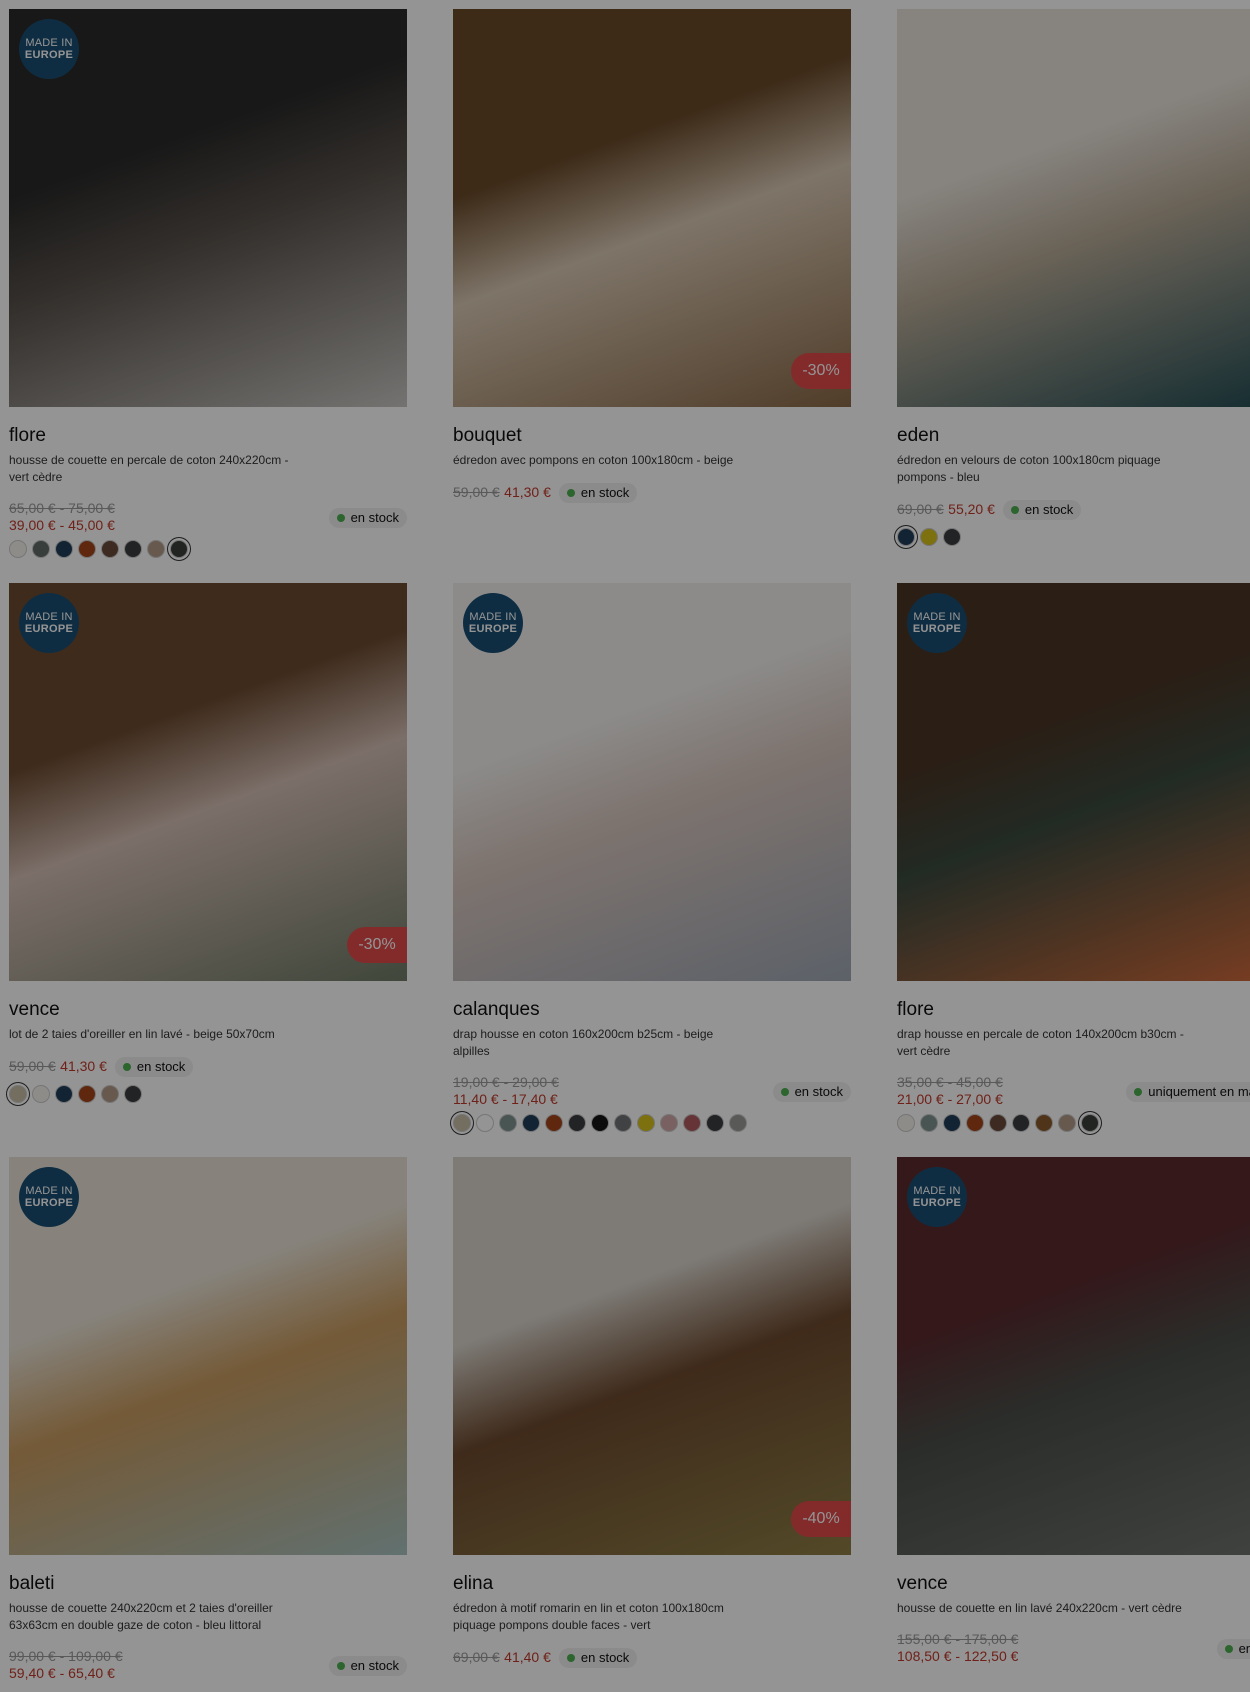 This screenshot has height=1692, width=1250. What do you see at coordinates (652, 782) in the screenshot?
I see `fitted-sheet-mattress-image: MADE IN EUROPE` at bounding box center [652, 782].